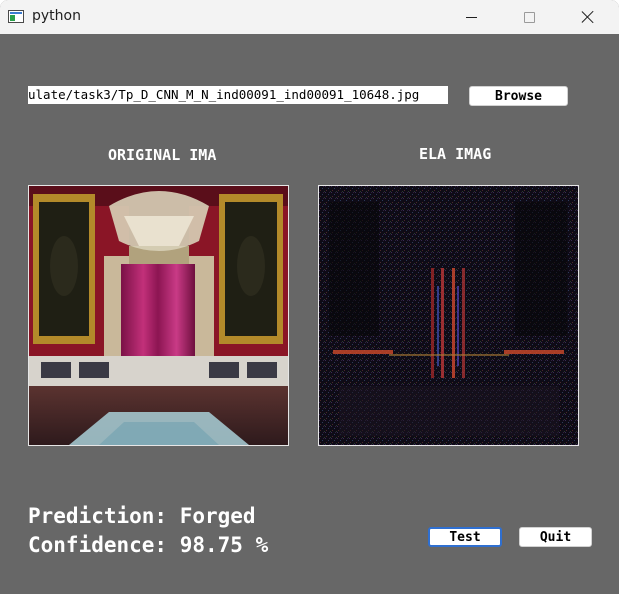 The height and width of the screenshot is (594, 619). I want to click on title-bar: python, so click(309, 17).